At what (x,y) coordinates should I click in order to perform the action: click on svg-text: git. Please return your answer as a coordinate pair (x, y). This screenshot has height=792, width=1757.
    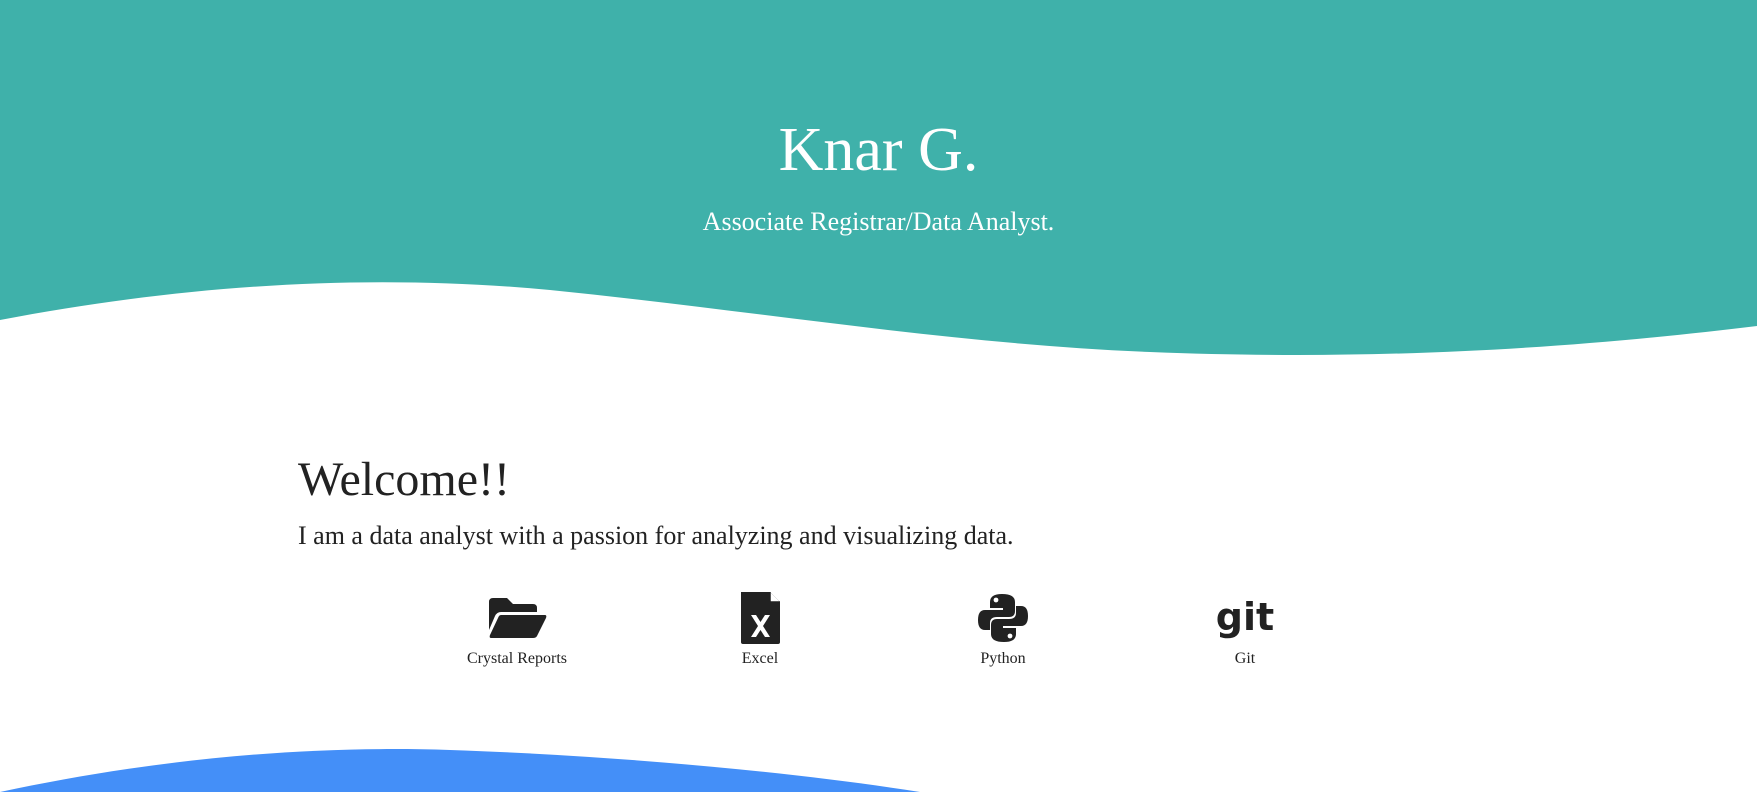
    Looking at the image, I should click on (1245, 617).